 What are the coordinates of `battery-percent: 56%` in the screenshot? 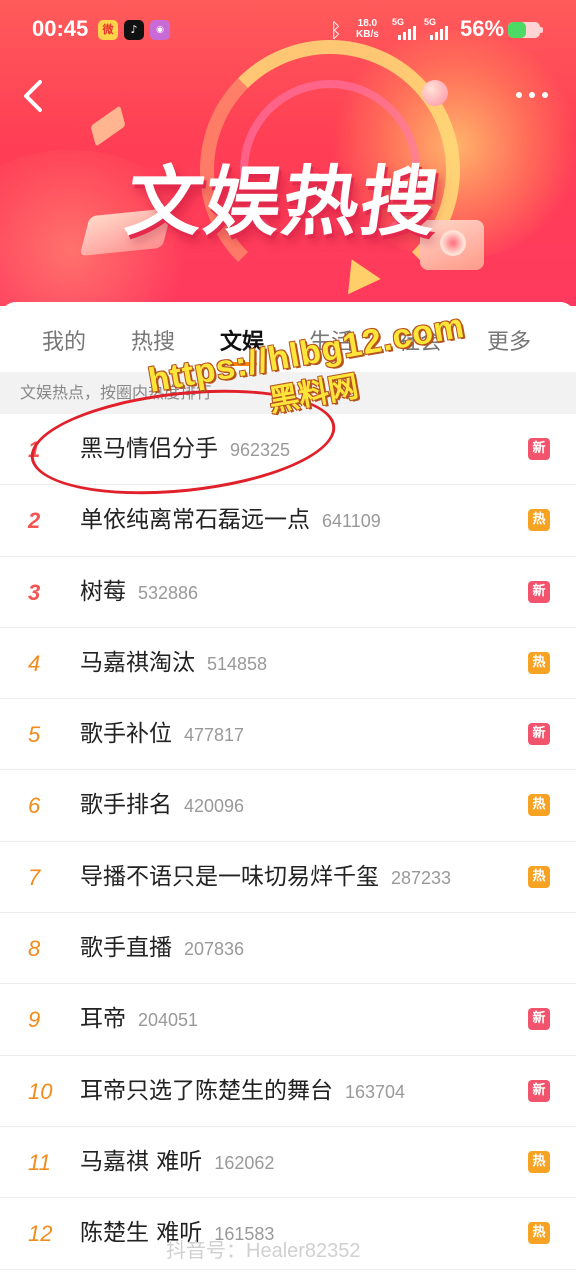 It's located at (482, 28).